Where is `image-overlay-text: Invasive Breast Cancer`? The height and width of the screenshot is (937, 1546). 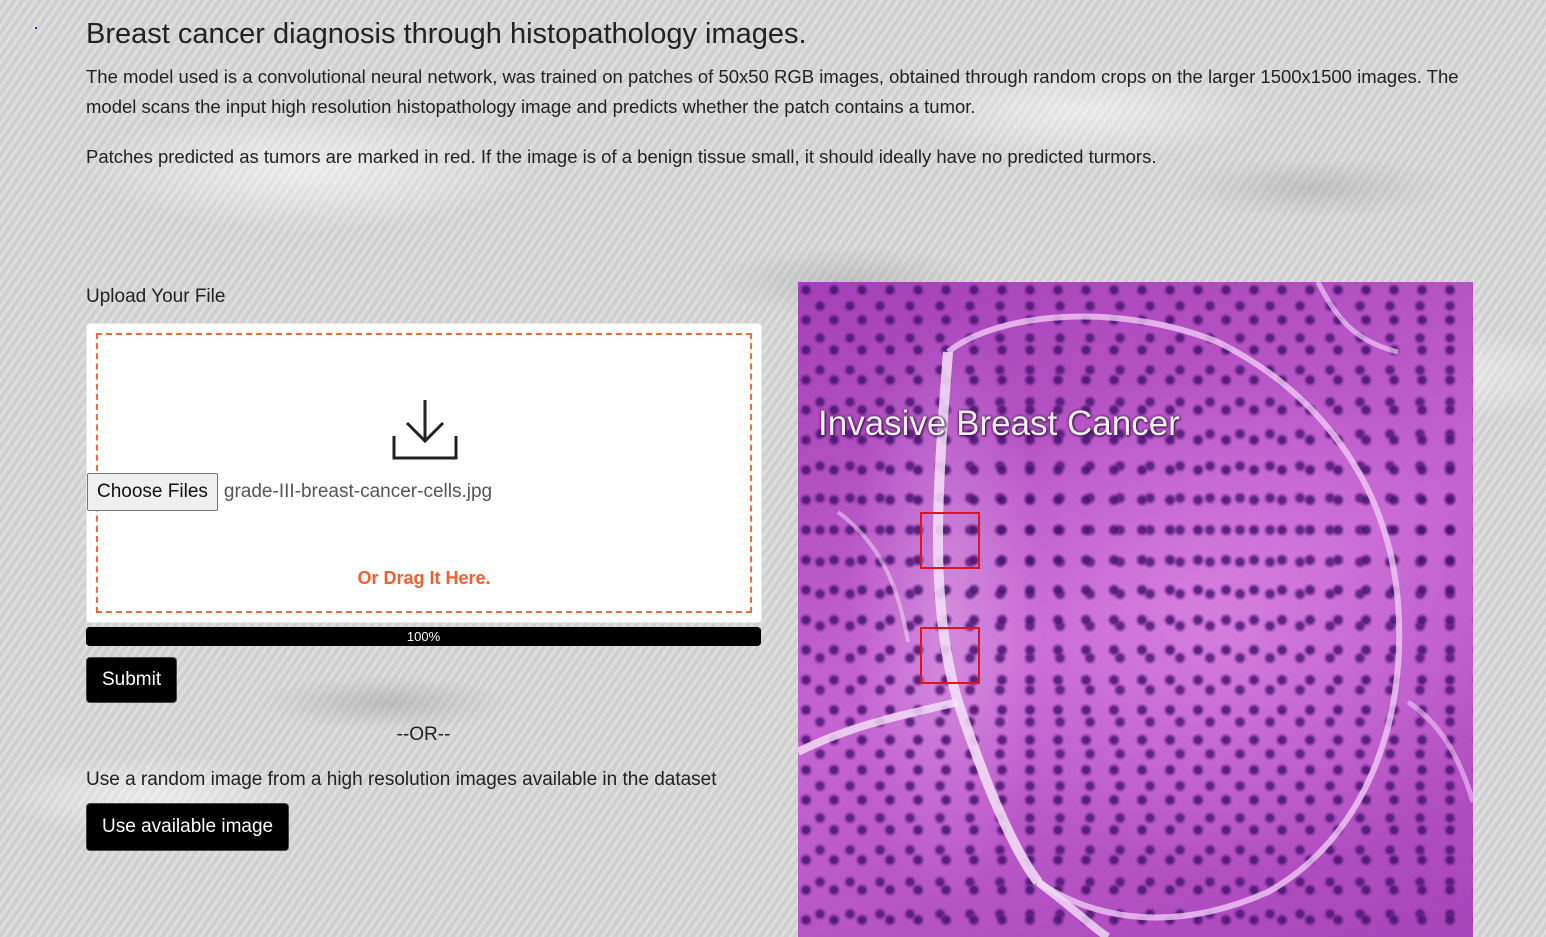
image-overlay-text: Invasive Breast Cancer is located at coordinates (999, 423).